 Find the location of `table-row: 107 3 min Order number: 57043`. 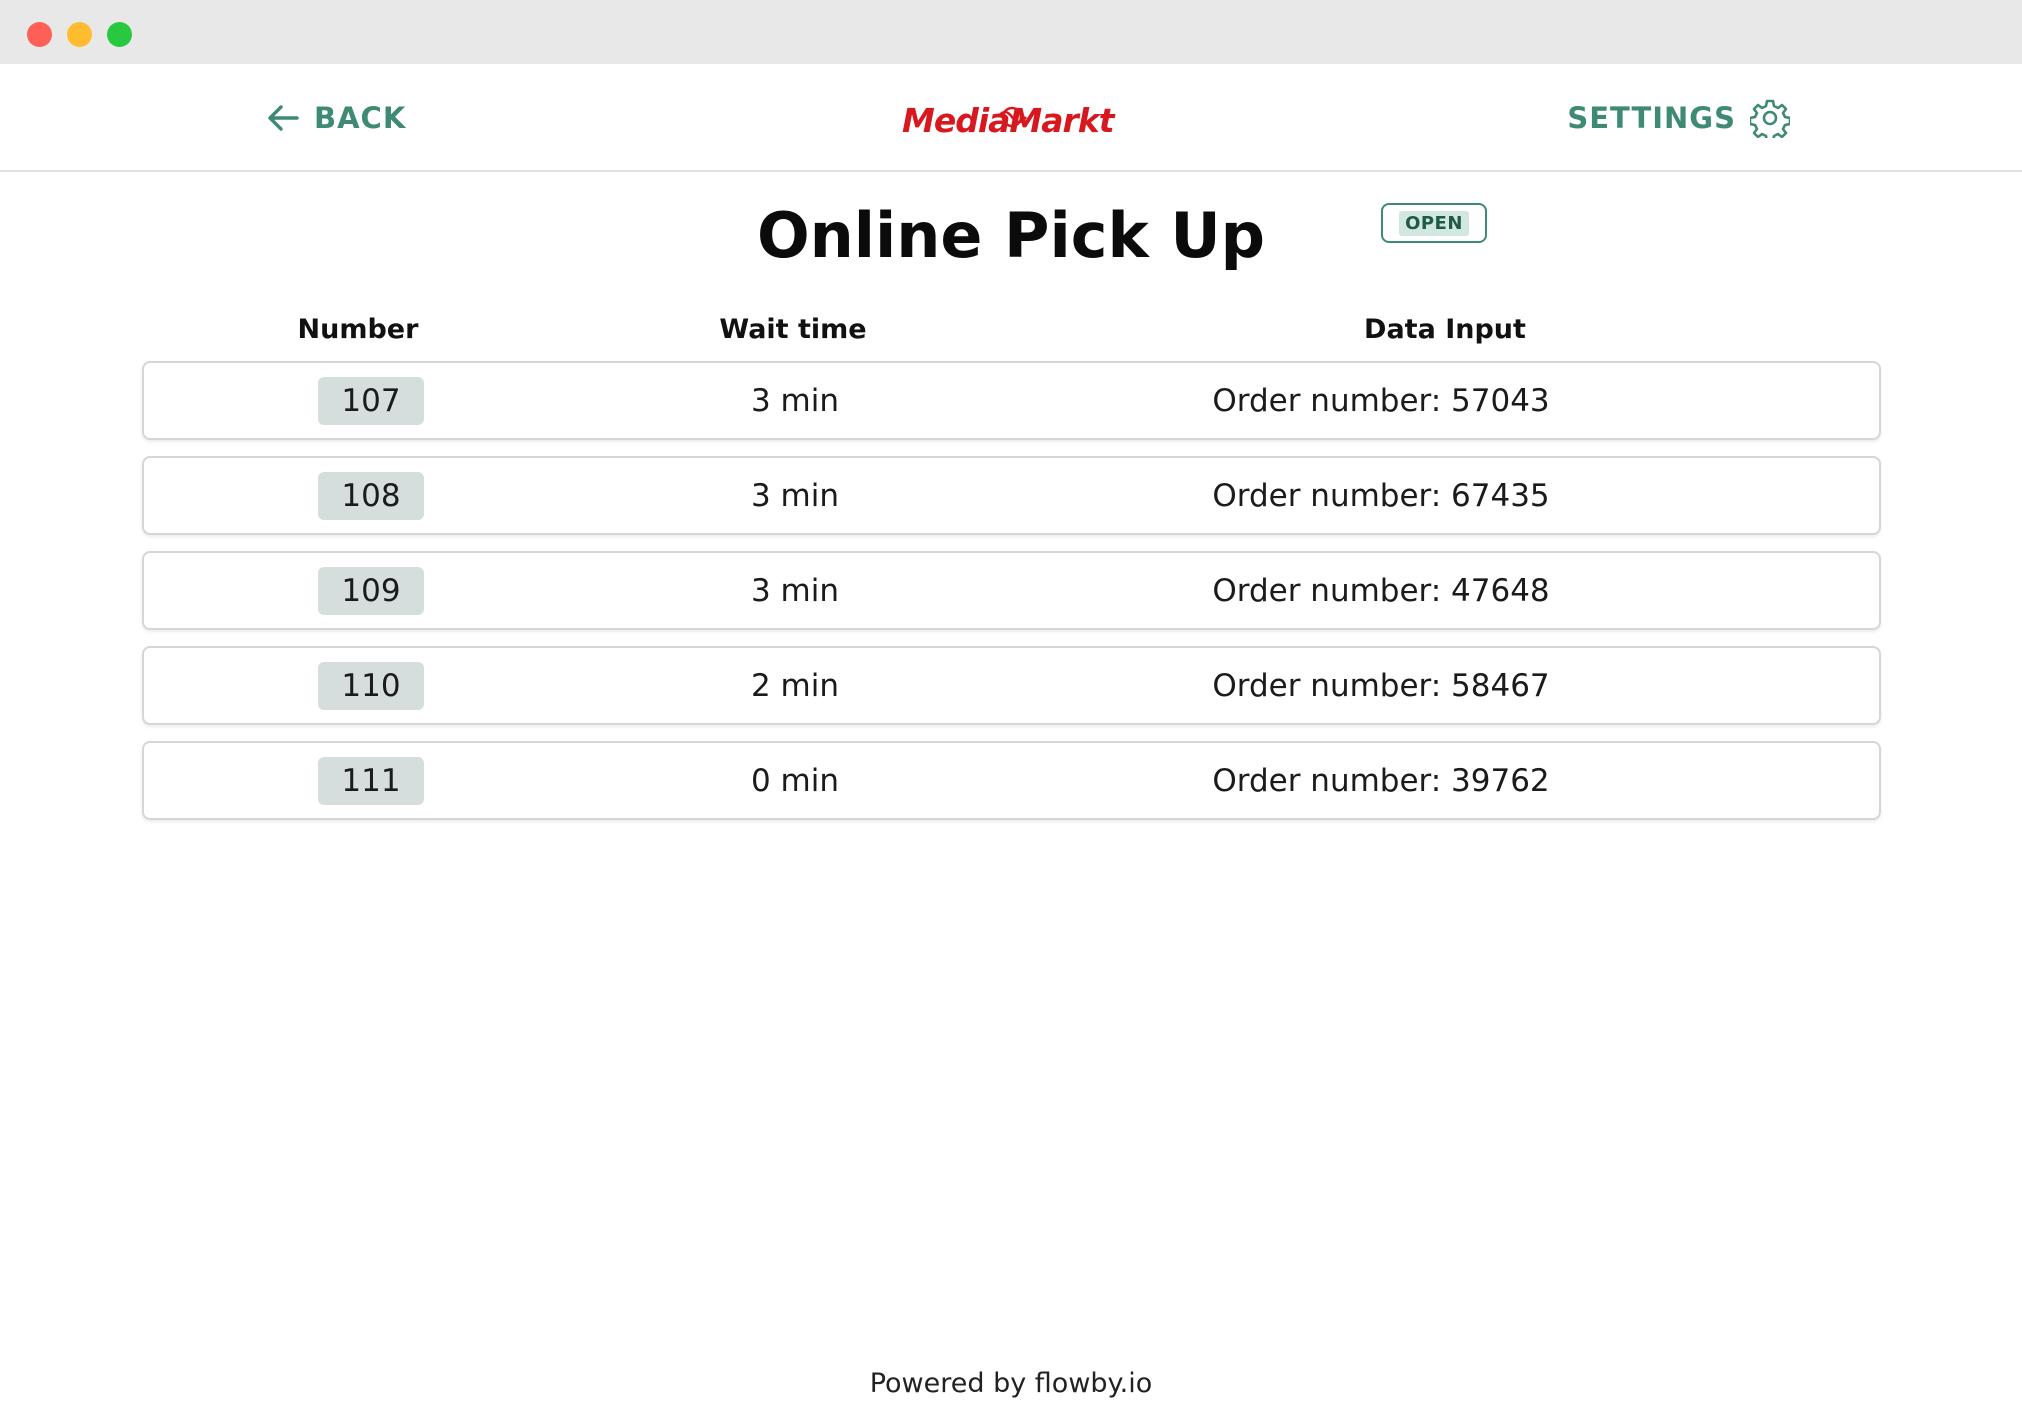

table-row: 107 3 min Order number: 57043 is located at coordinates (1011, 400).